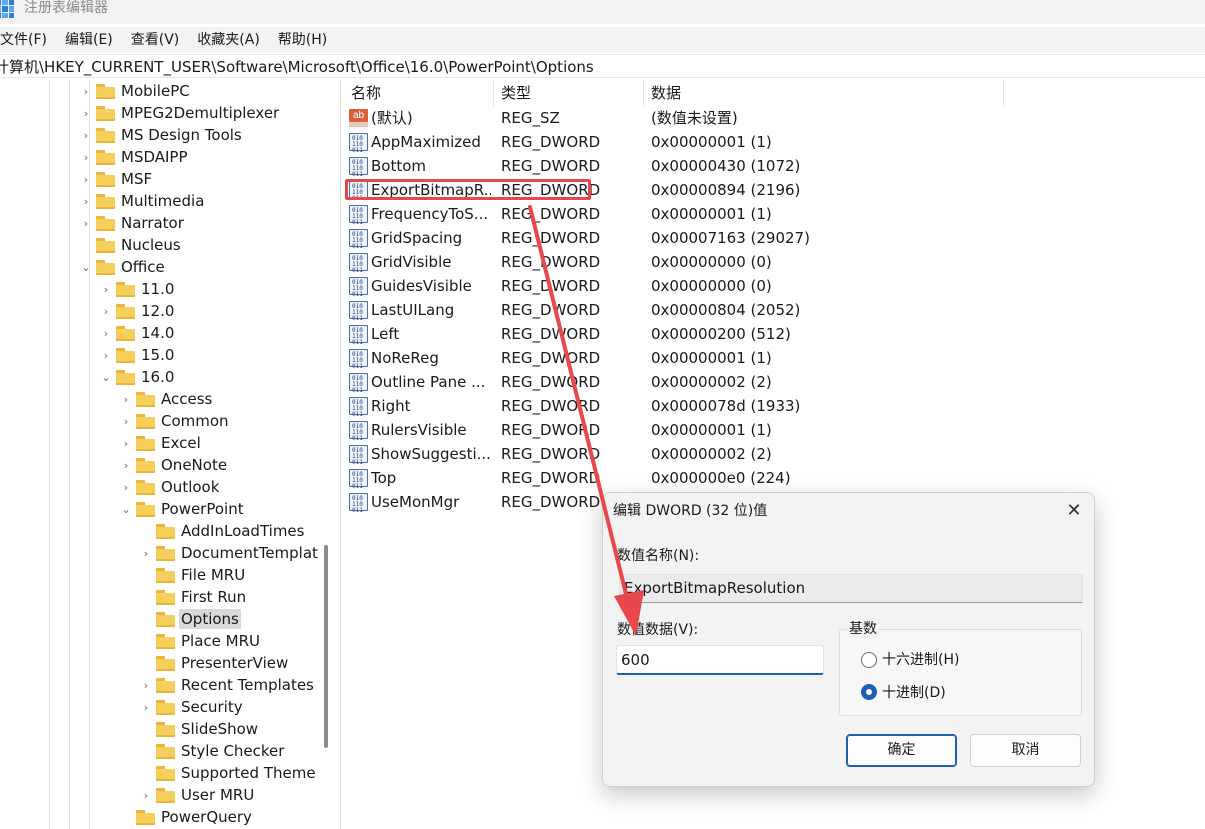  I want to click on value-name: Right, so click(431, 406).